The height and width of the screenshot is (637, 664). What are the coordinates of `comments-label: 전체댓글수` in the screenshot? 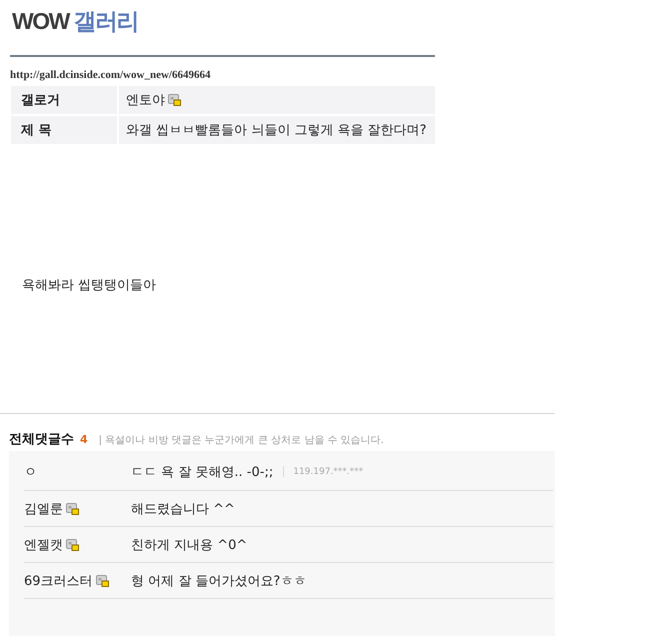 It's located at (41, 439).